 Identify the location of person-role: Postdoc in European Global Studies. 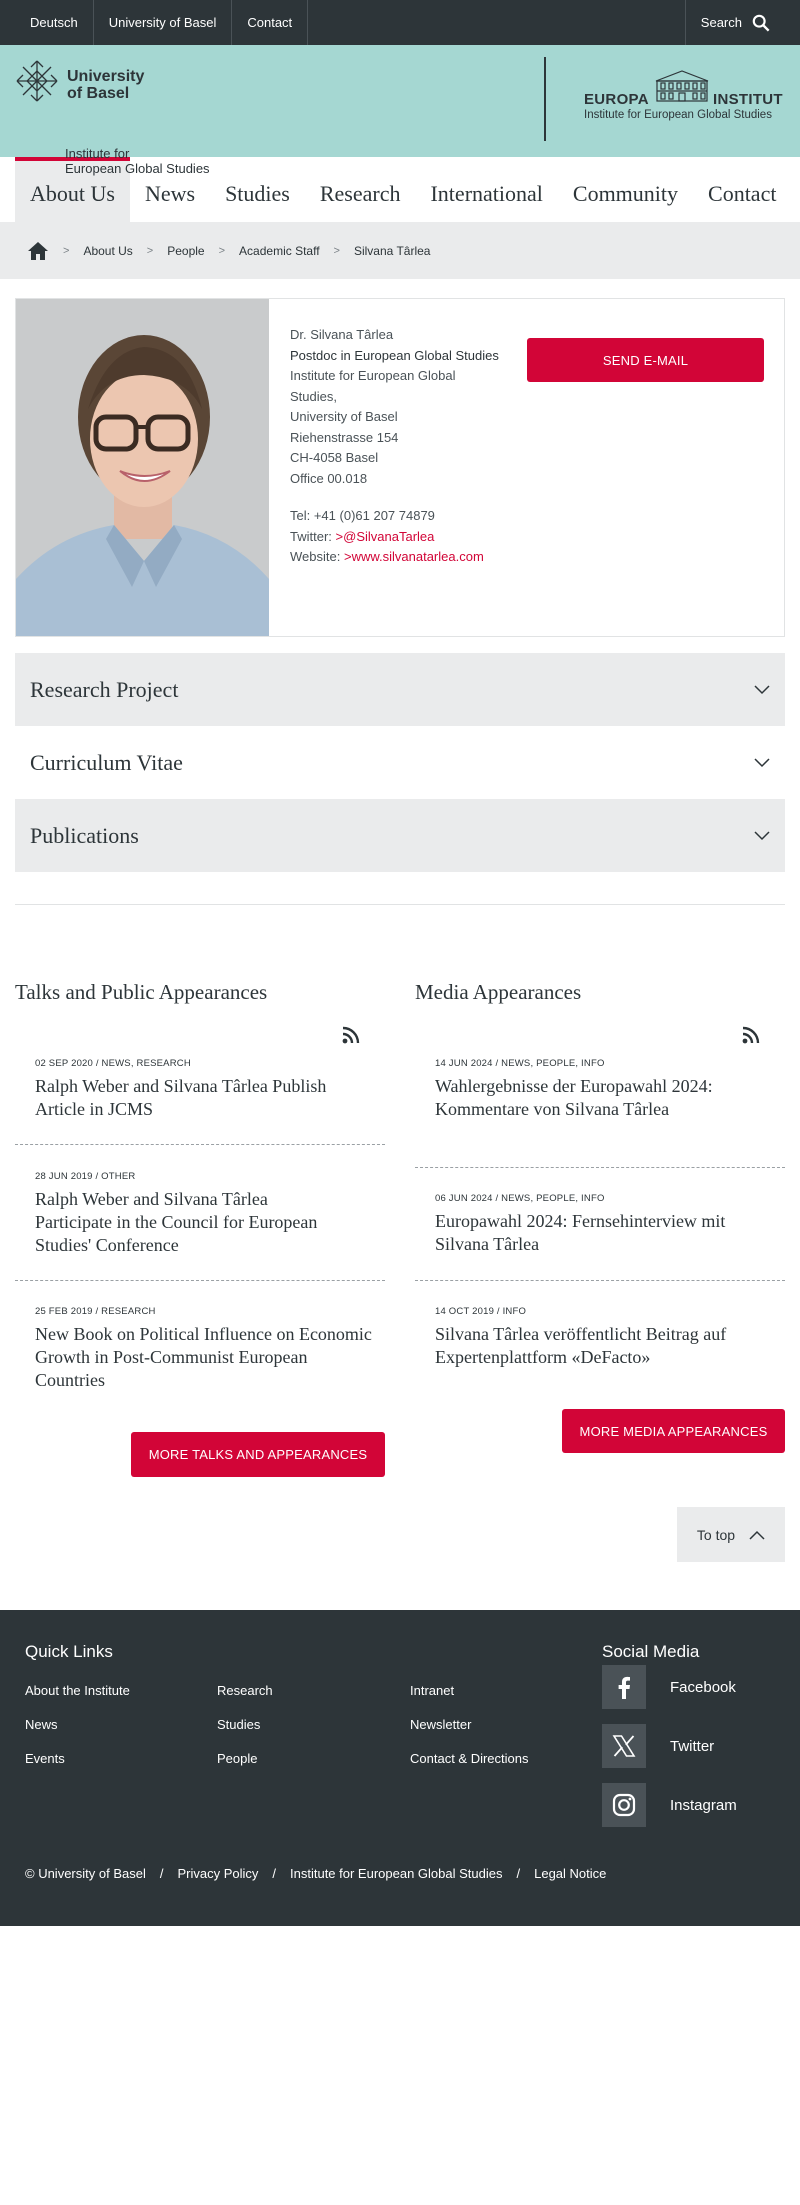
(394, 355).